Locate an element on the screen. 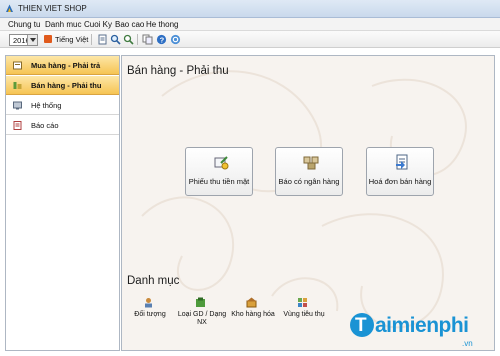 The width and height of the screenshot is (500, 356). contacts-icon is located at coordinates (148, 303).